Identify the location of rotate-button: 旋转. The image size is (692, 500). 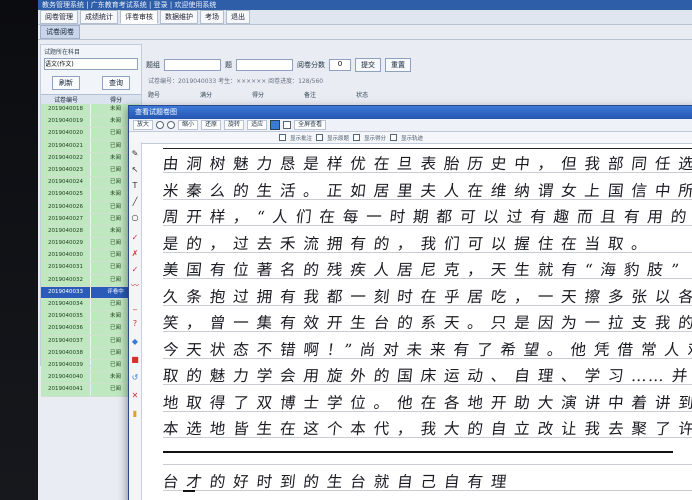
(234, 125).